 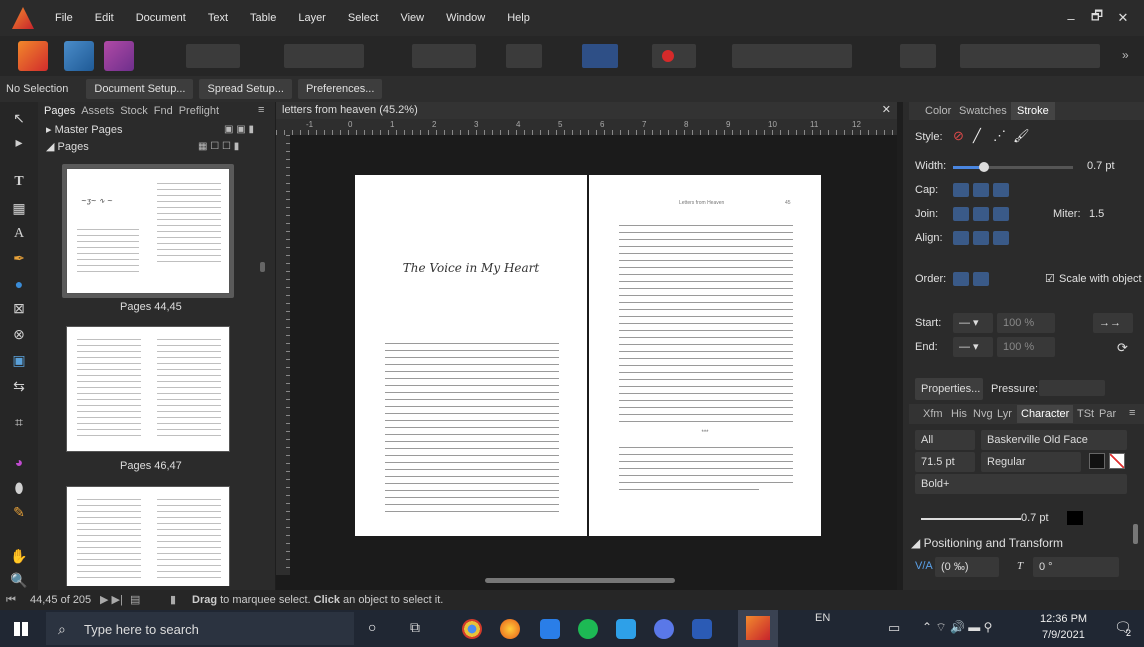 What do you see at coordinates (1123, 18) in the screenshot?
I see `close-button: ✕` at bounding box center [1123, 18].